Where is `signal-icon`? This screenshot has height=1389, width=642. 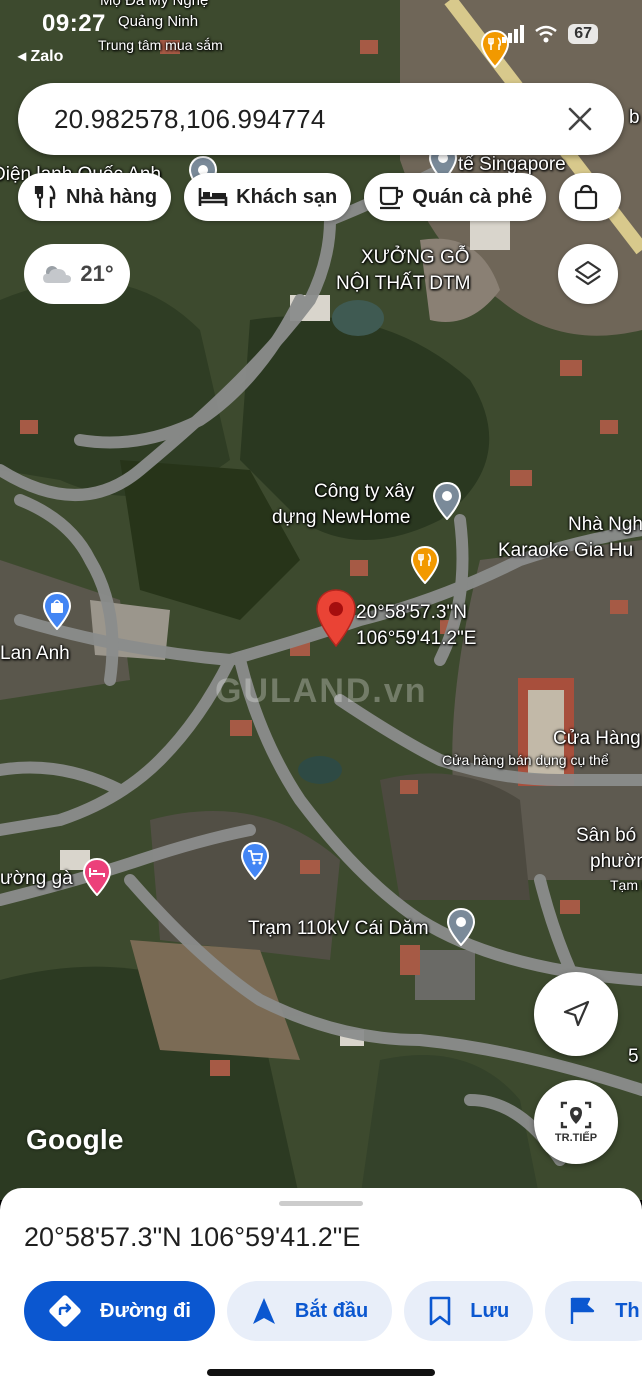
signal-icon is located at coordinates (513, 34).